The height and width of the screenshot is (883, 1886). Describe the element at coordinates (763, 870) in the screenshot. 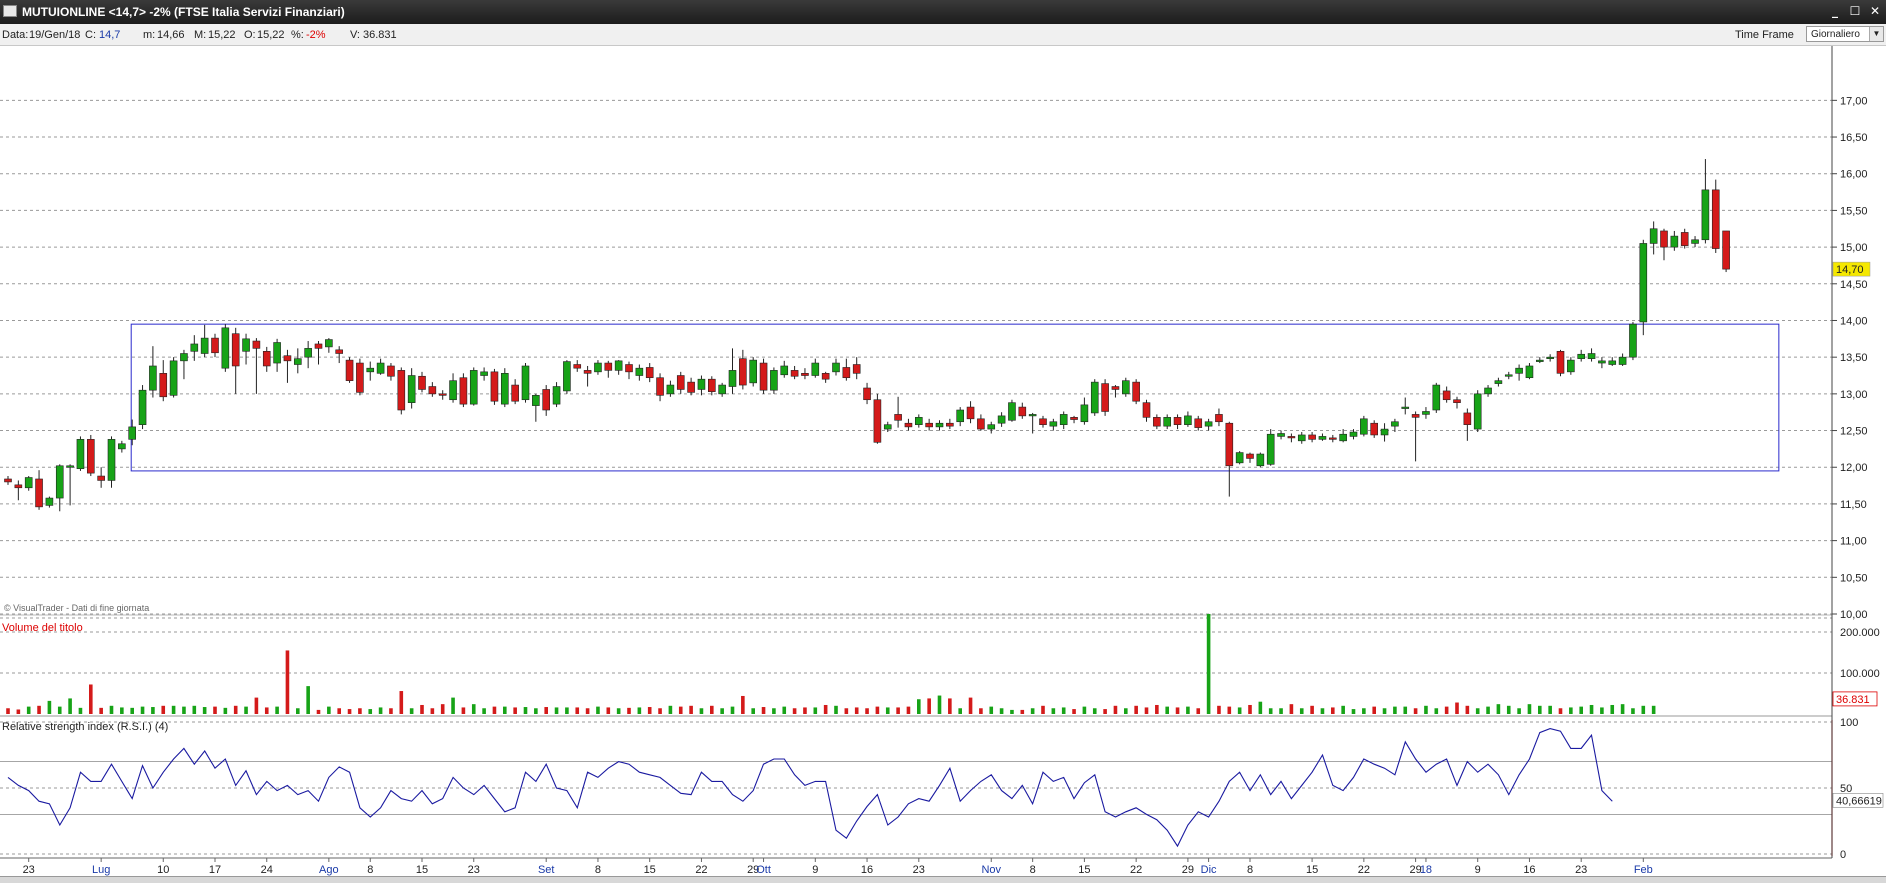

I see `x-tick-label: Ott` at that location.